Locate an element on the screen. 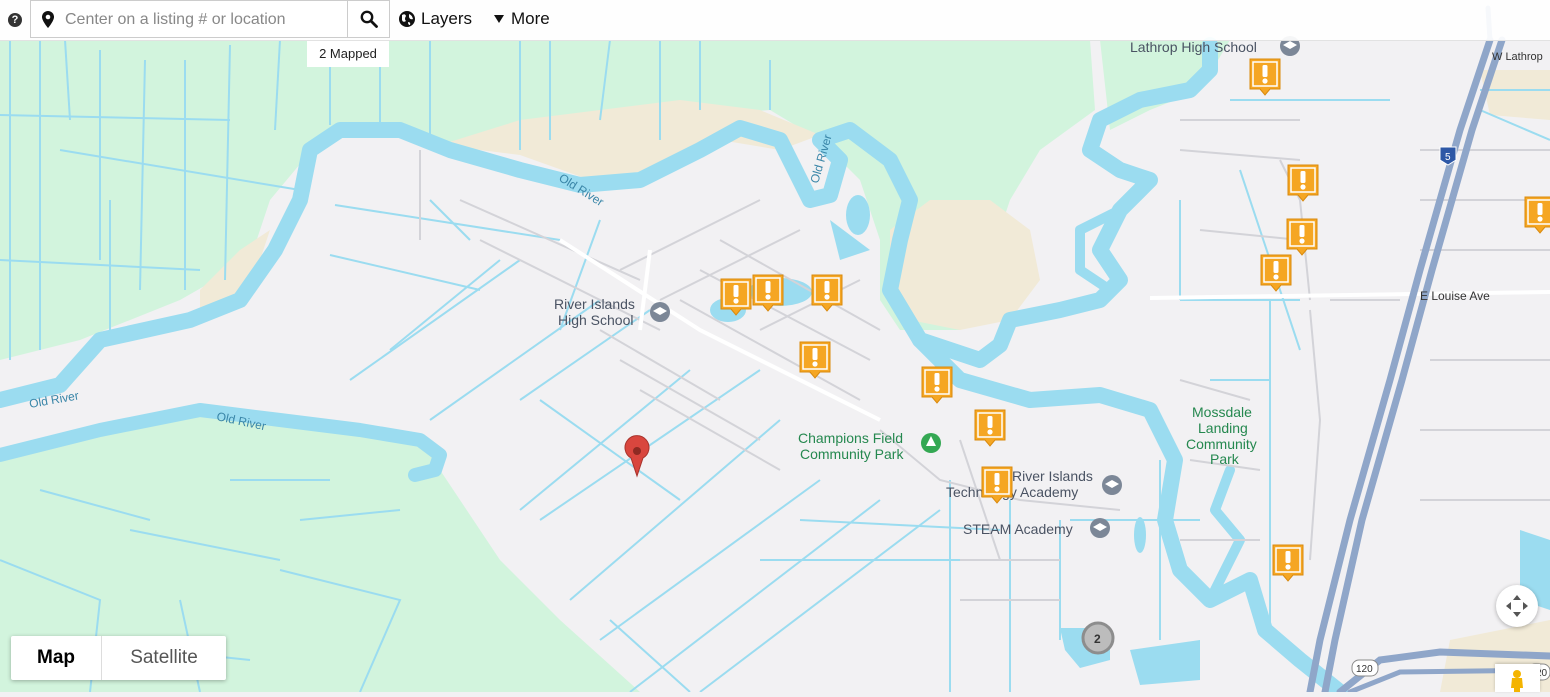  label-w-lathrop: W Lathrop is located at coordinates (1517, 57).